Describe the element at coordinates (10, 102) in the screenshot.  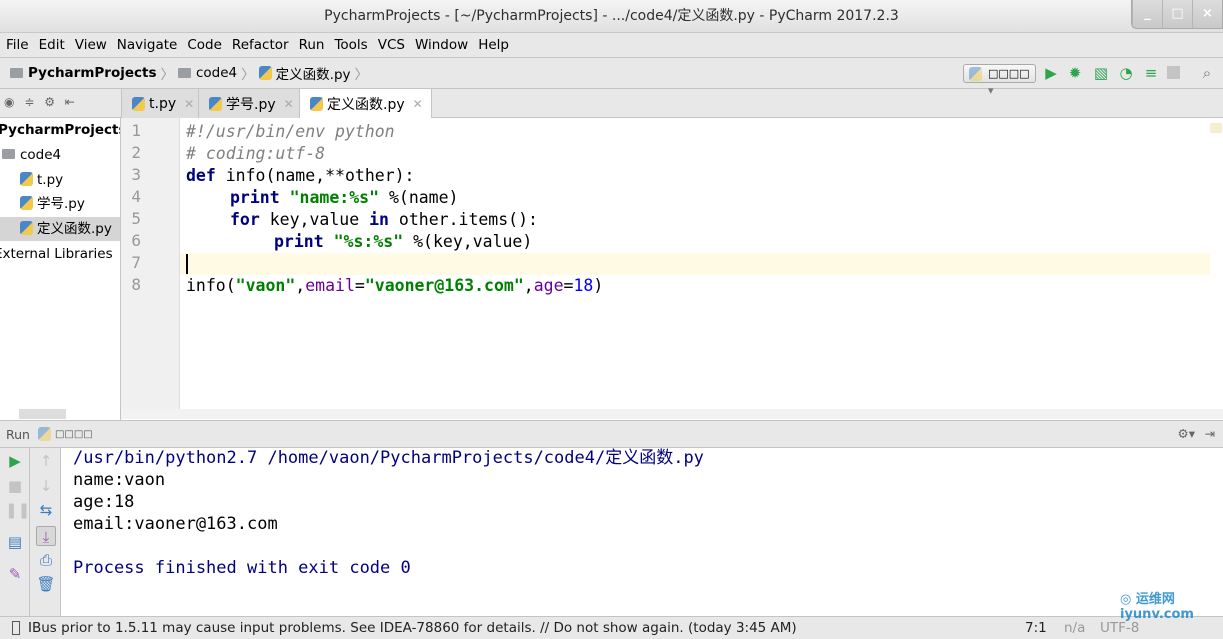
I see `locate-icon: ◉` at that location.